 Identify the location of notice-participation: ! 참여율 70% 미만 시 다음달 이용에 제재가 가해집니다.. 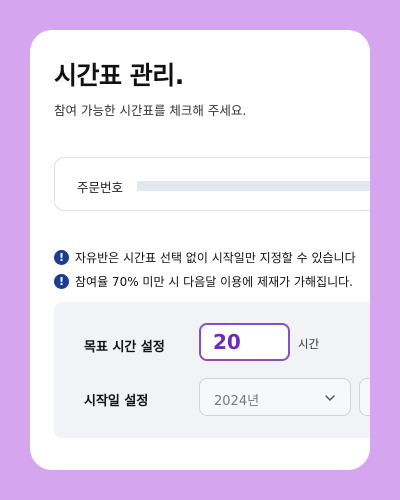
(203, 281).